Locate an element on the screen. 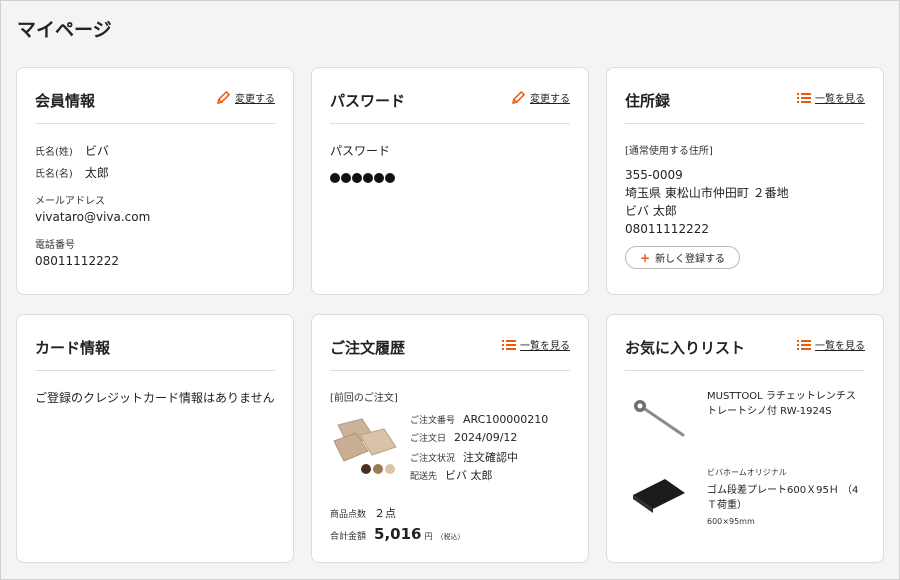 This screenshot has height=580, width=900. password-edit-link: 変更する is located at coordinates (540, 97).